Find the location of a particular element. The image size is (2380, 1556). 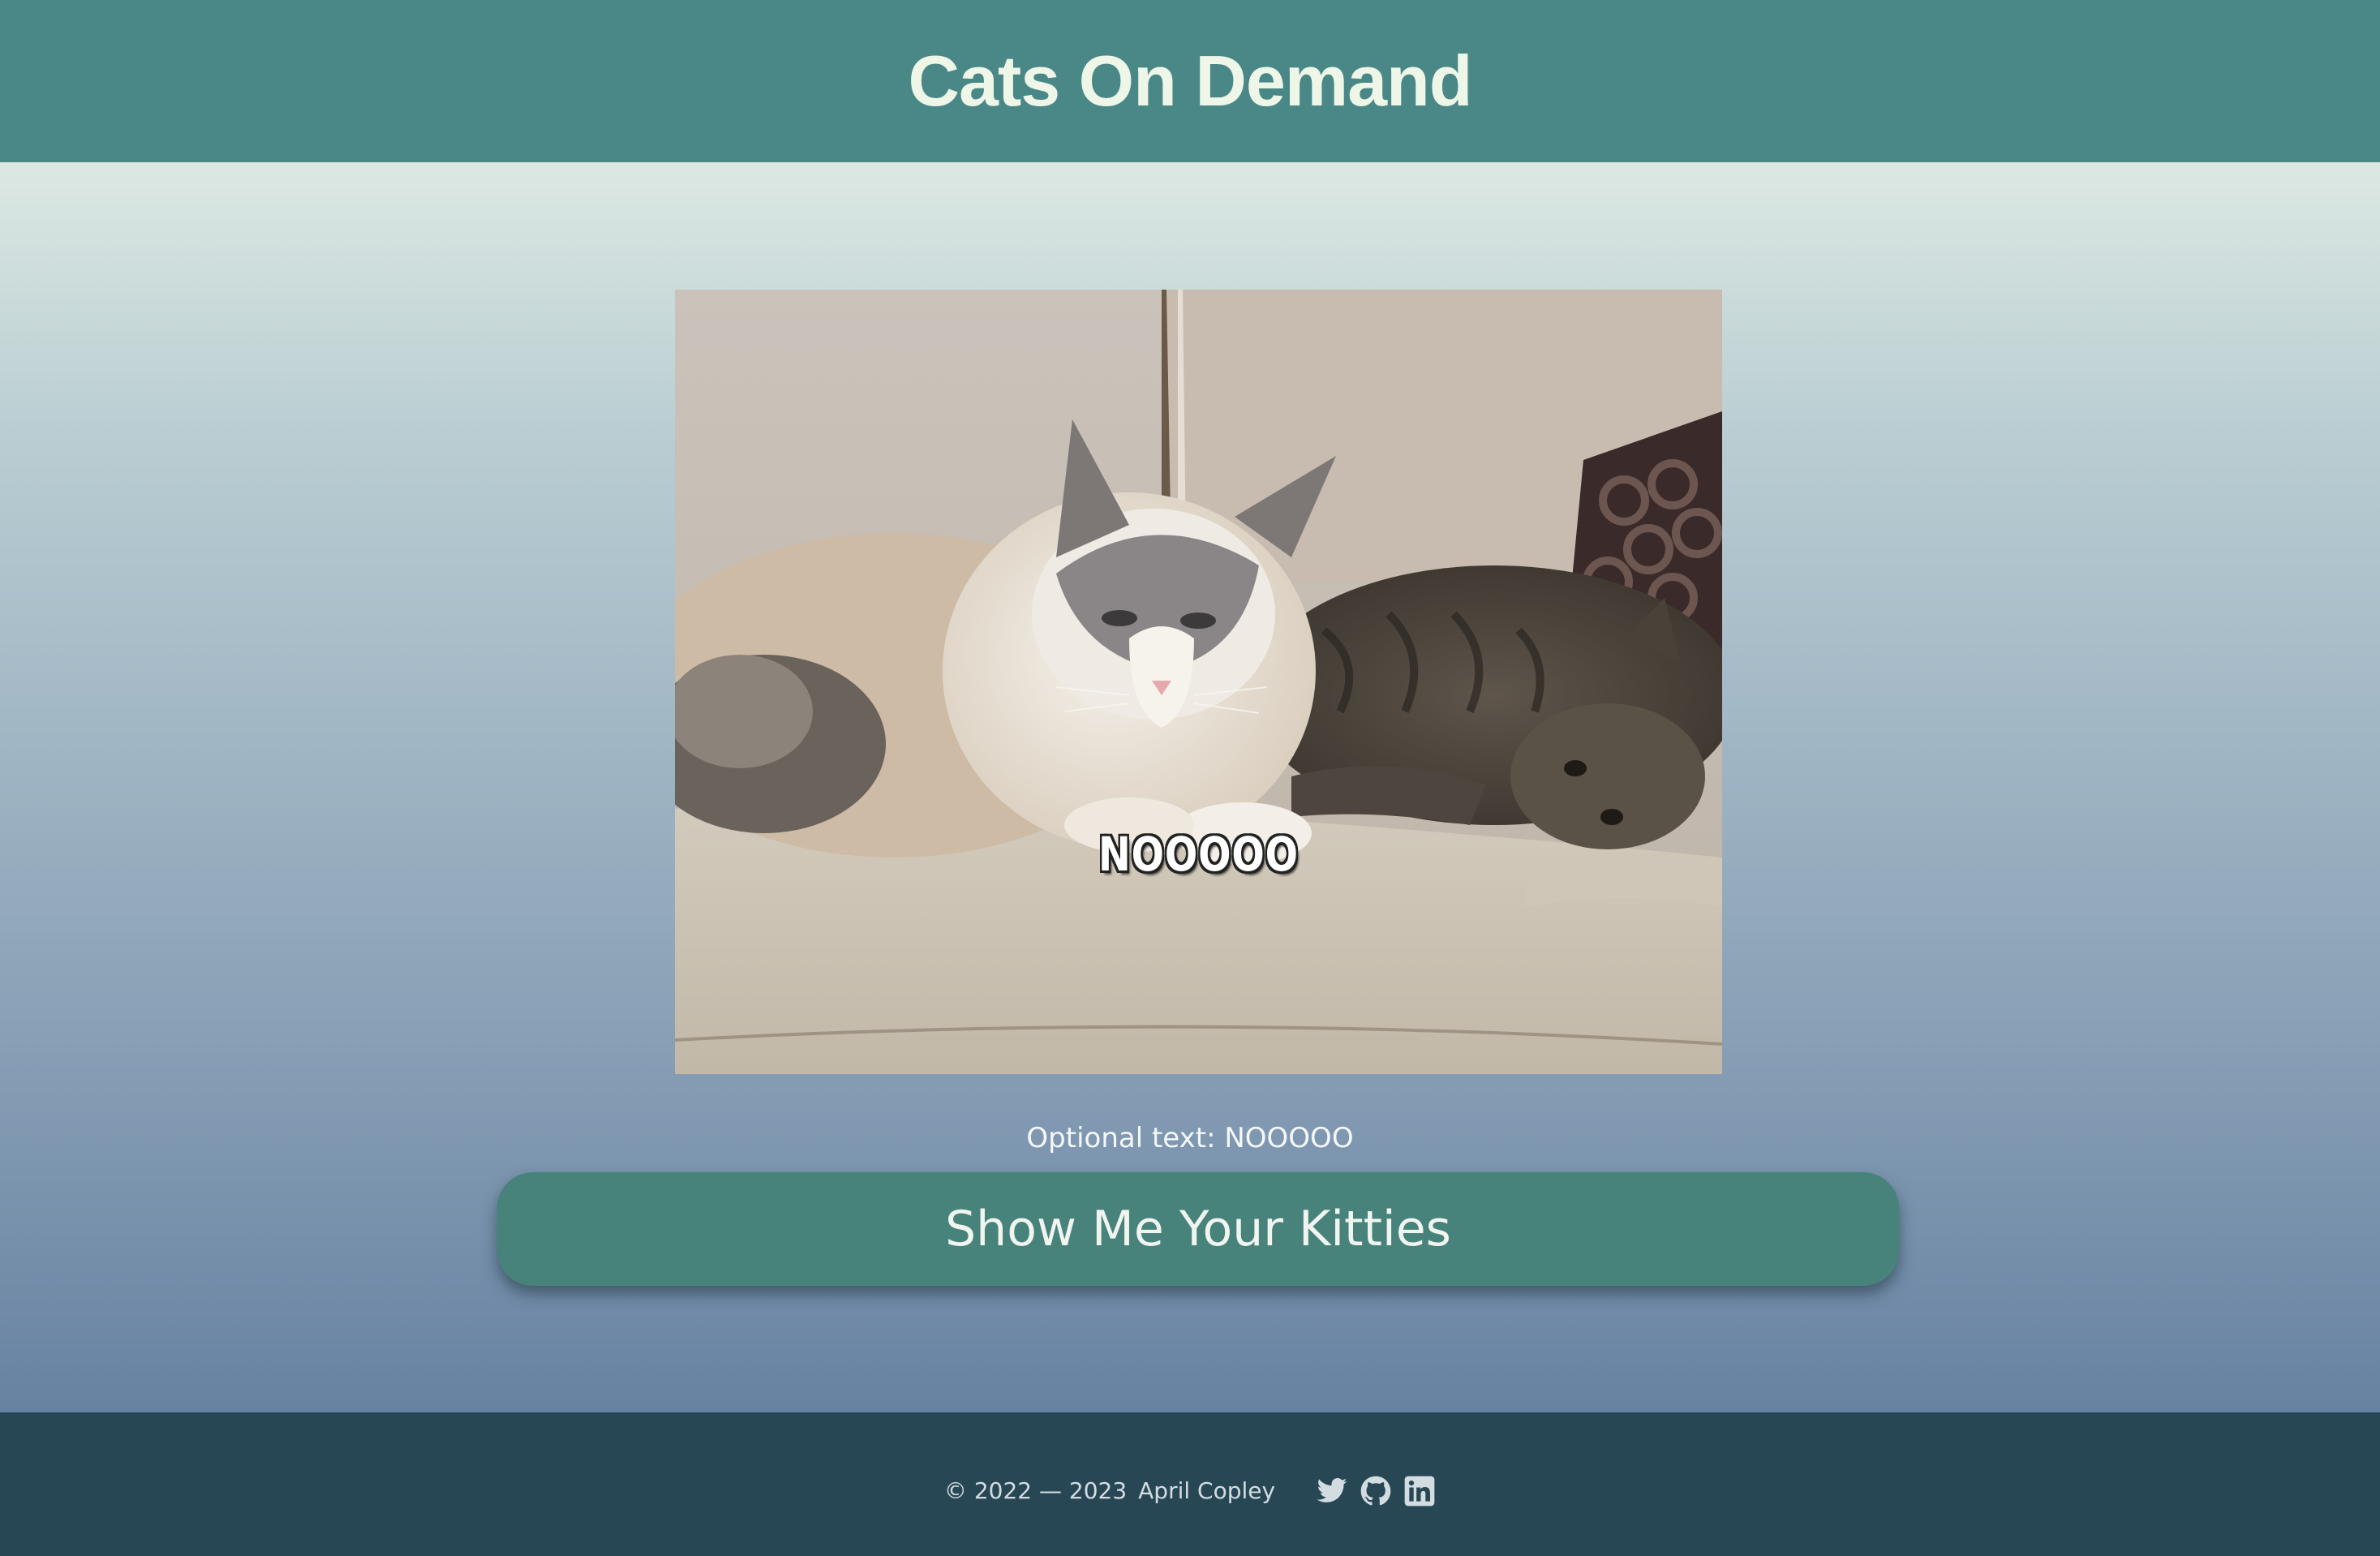

twitter-link is located at coordinates (1332, 1491).